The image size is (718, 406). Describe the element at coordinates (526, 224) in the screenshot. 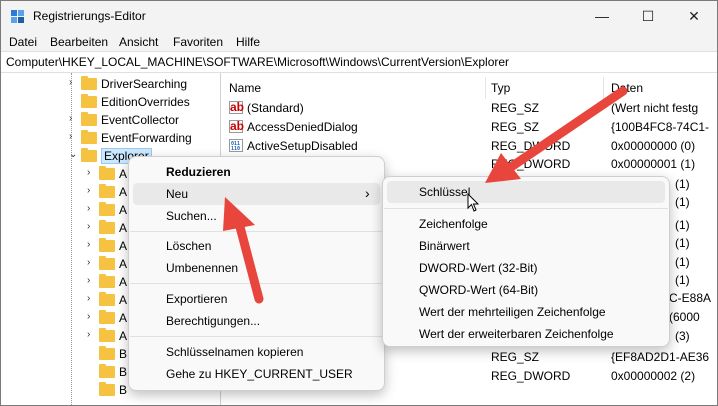

I see `submenu-item-string: Zeichenfolge` at that location.